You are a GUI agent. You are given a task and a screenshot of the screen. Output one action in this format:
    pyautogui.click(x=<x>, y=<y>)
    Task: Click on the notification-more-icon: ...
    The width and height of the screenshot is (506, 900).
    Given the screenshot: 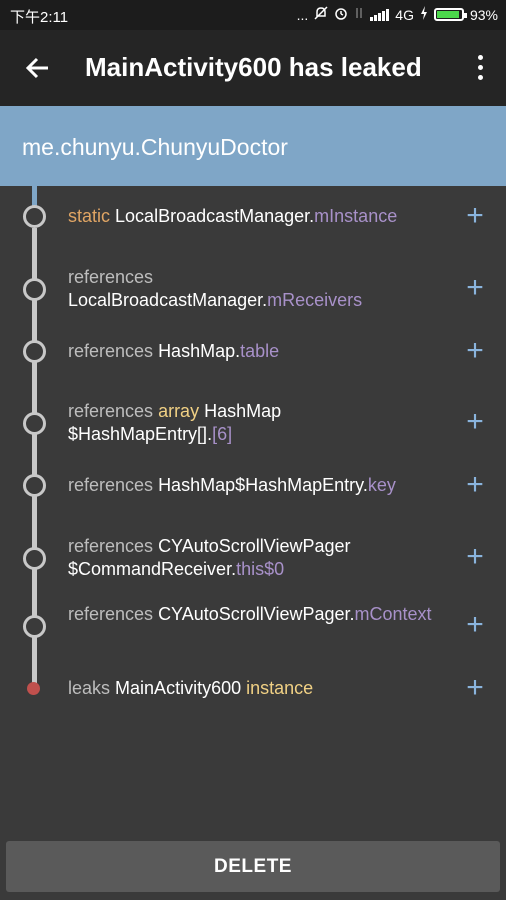 What is the action you would take?
    pyautogui.click(x=302, y=14)
    